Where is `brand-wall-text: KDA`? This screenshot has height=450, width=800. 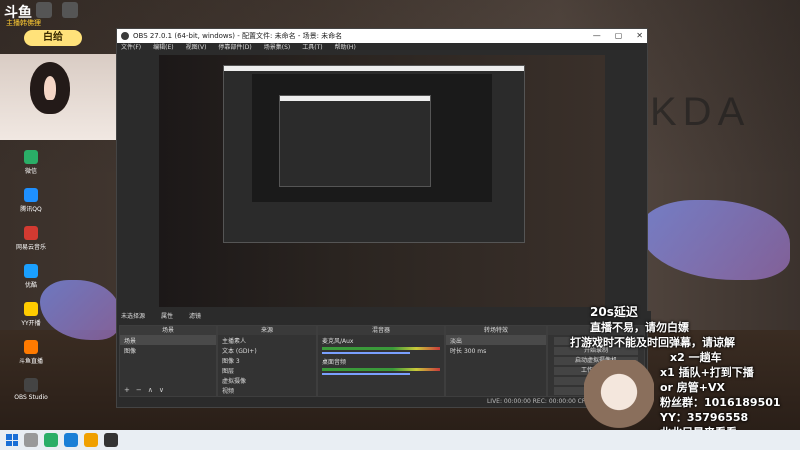
brand-wall-text: KDA is located at coordinates (700, 112).